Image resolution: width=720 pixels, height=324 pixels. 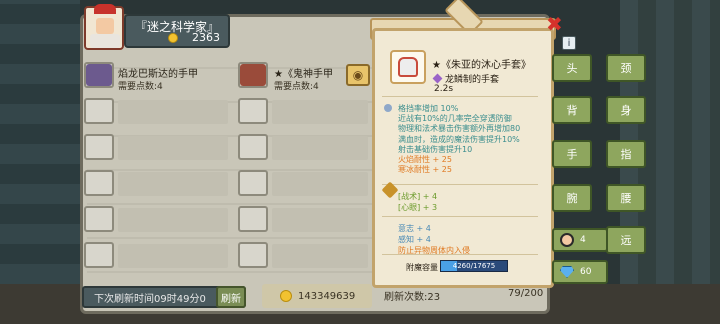 I want to click on attribute-line: 感知 + 4, so click(x=414, y=239).